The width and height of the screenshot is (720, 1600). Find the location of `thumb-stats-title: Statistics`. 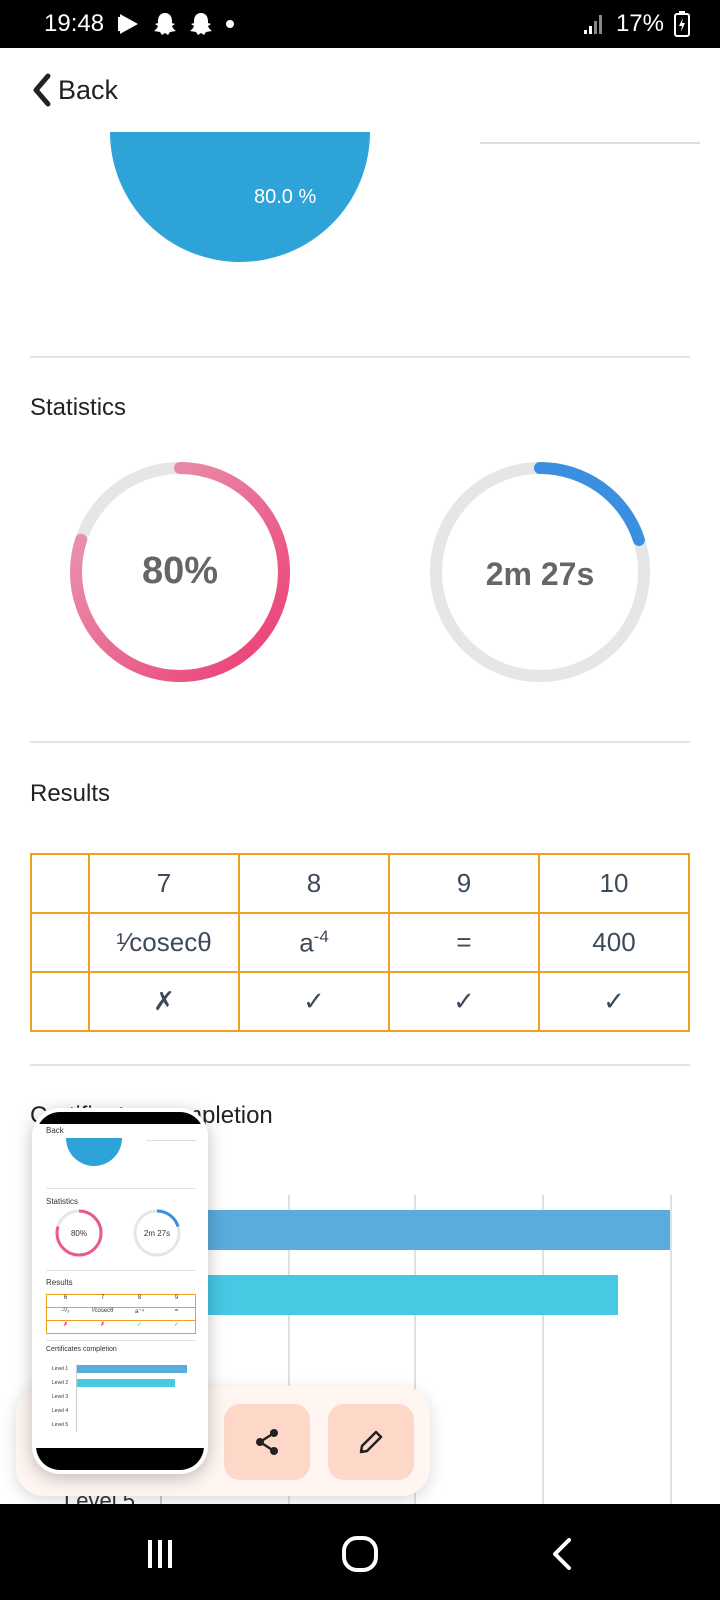

thumb-stats-title: Statistics is located at coordinates (62, 1201).